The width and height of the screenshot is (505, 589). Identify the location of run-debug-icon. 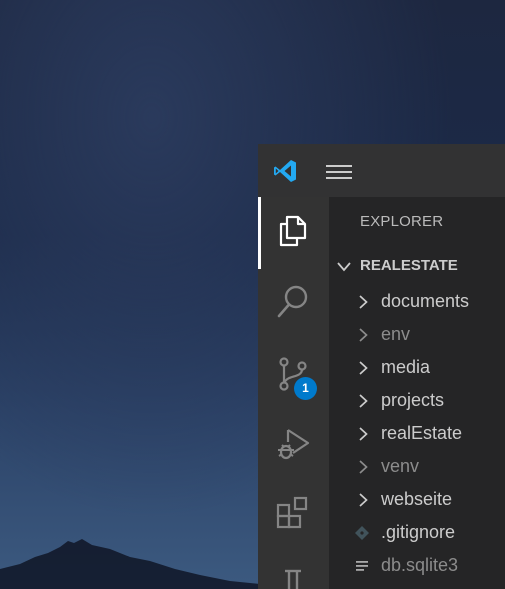
(294, 444).